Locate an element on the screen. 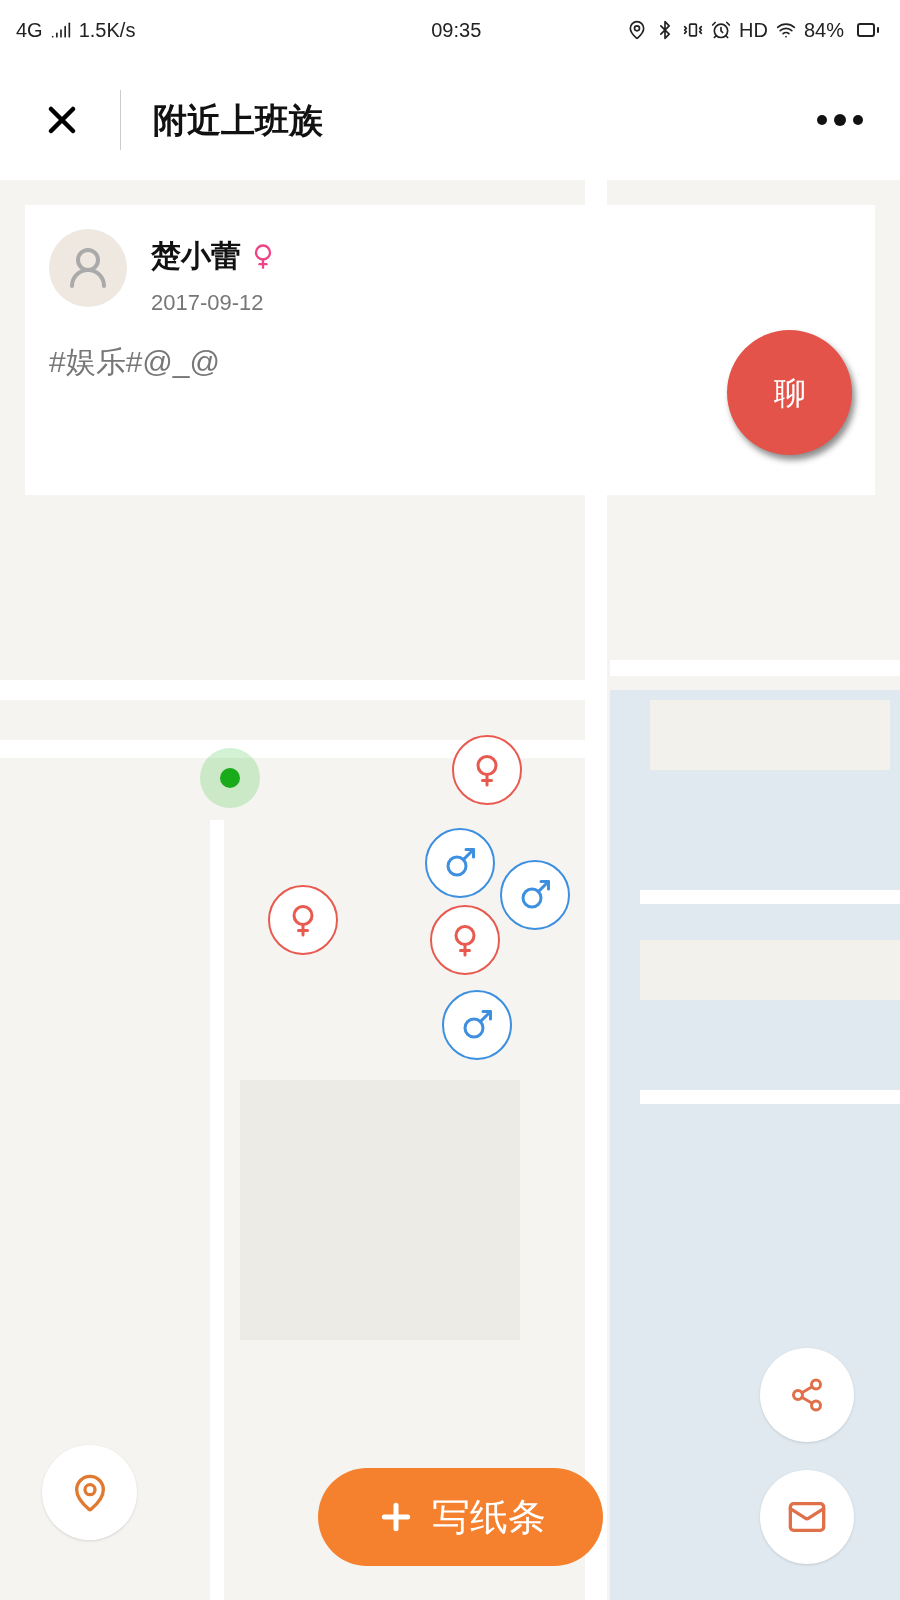 The image size is (900, 1600). post-date: 2017-09-12 is located at coordinates (208, 303).